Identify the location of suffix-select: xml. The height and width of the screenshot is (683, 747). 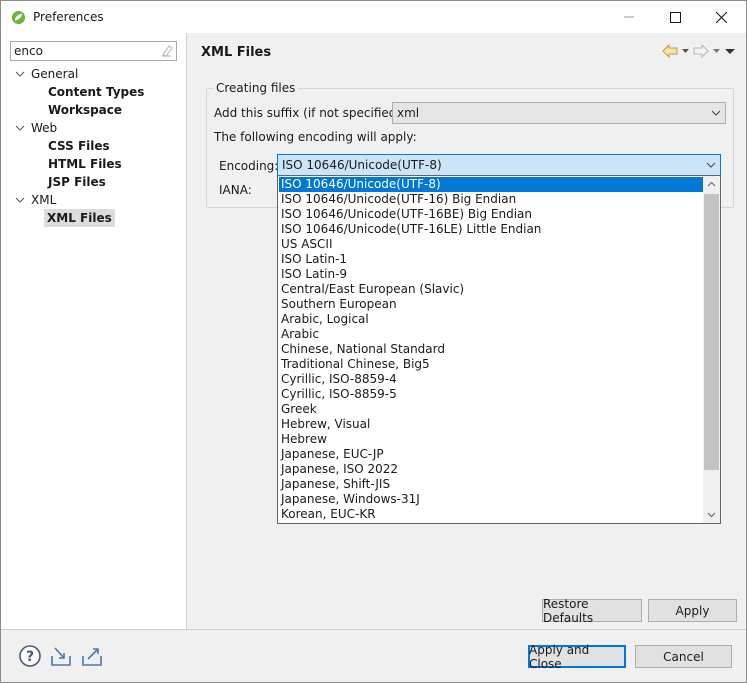
(559, 113).